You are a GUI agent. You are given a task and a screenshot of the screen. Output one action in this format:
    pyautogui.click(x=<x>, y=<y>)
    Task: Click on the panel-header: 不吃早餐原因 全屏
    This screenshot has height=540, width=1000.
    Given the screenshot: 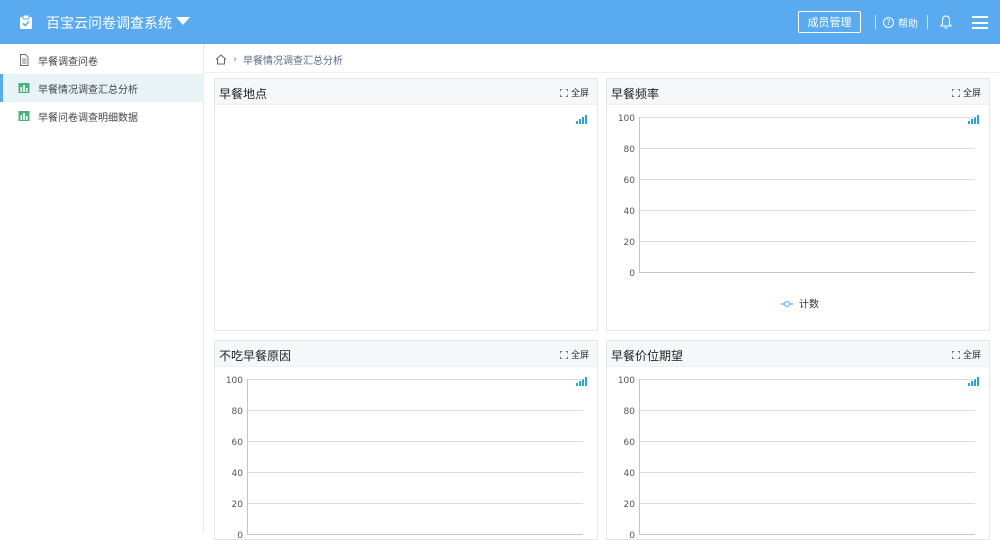 What is the action you would take?
    pyautogui.click(x=406, y=354)
    